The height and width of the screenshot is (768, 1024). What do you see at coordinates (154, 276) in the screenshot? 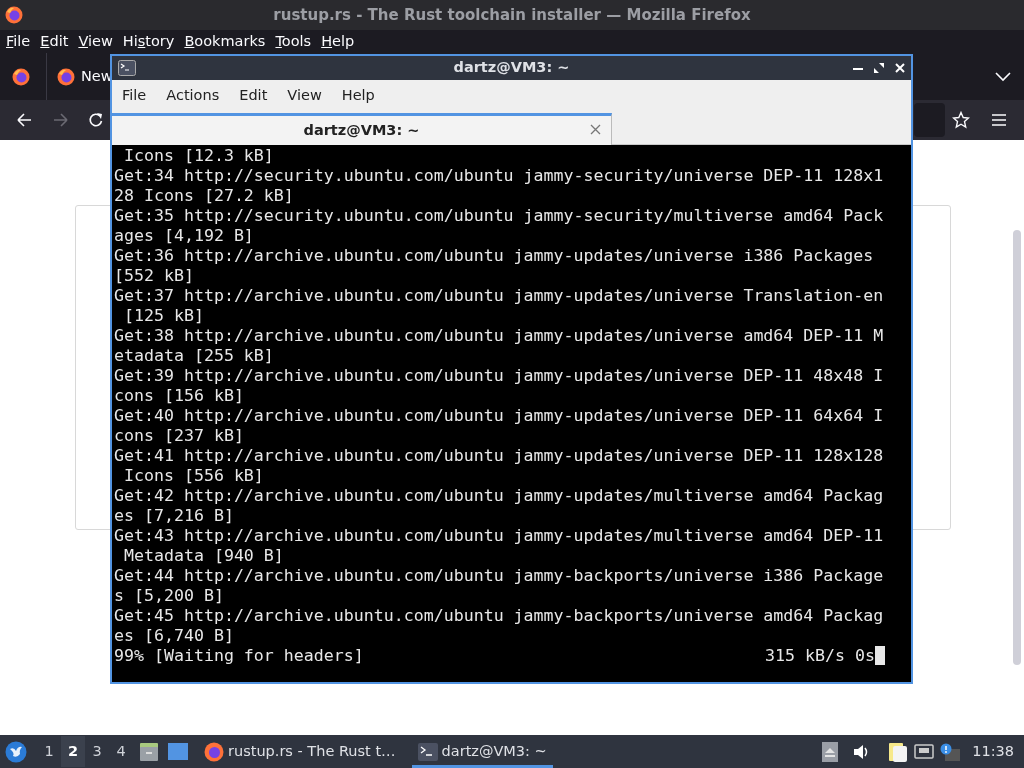
I see `terminal-line: [552 kB]` at bounding box center [154, 276].